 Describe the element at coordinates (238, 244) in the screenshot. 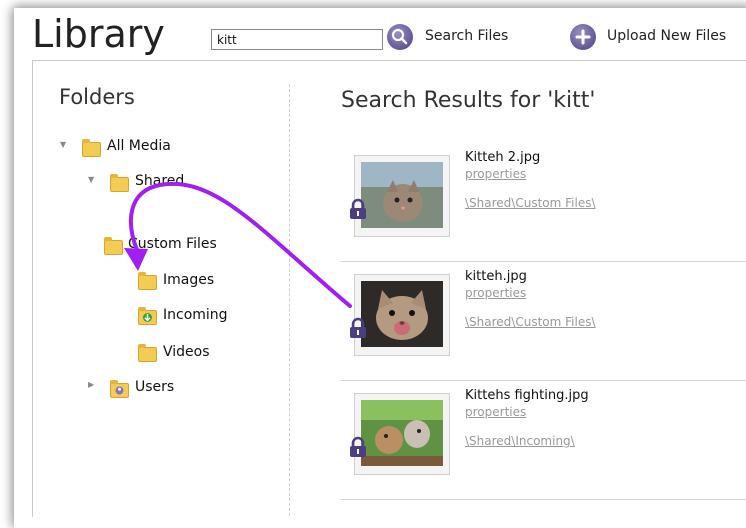

I see `drag-arrow-annotation` at that location.